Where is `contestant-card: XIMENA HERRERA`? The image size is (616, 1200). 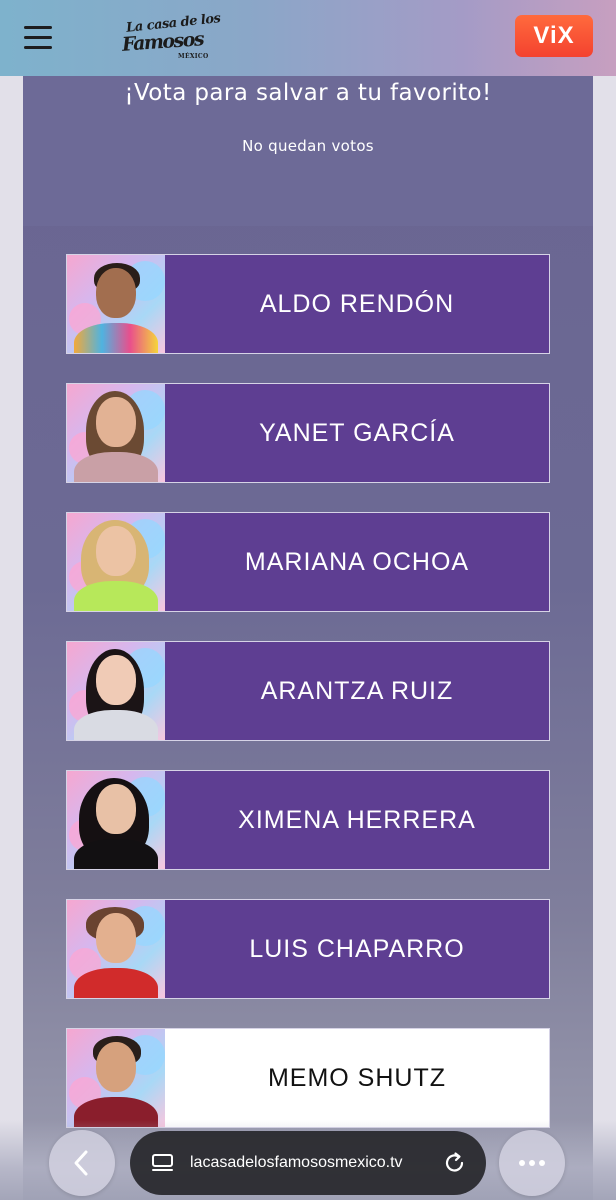 contestant-card: XIMENA HERRERA is located at coordinates (308, 820).